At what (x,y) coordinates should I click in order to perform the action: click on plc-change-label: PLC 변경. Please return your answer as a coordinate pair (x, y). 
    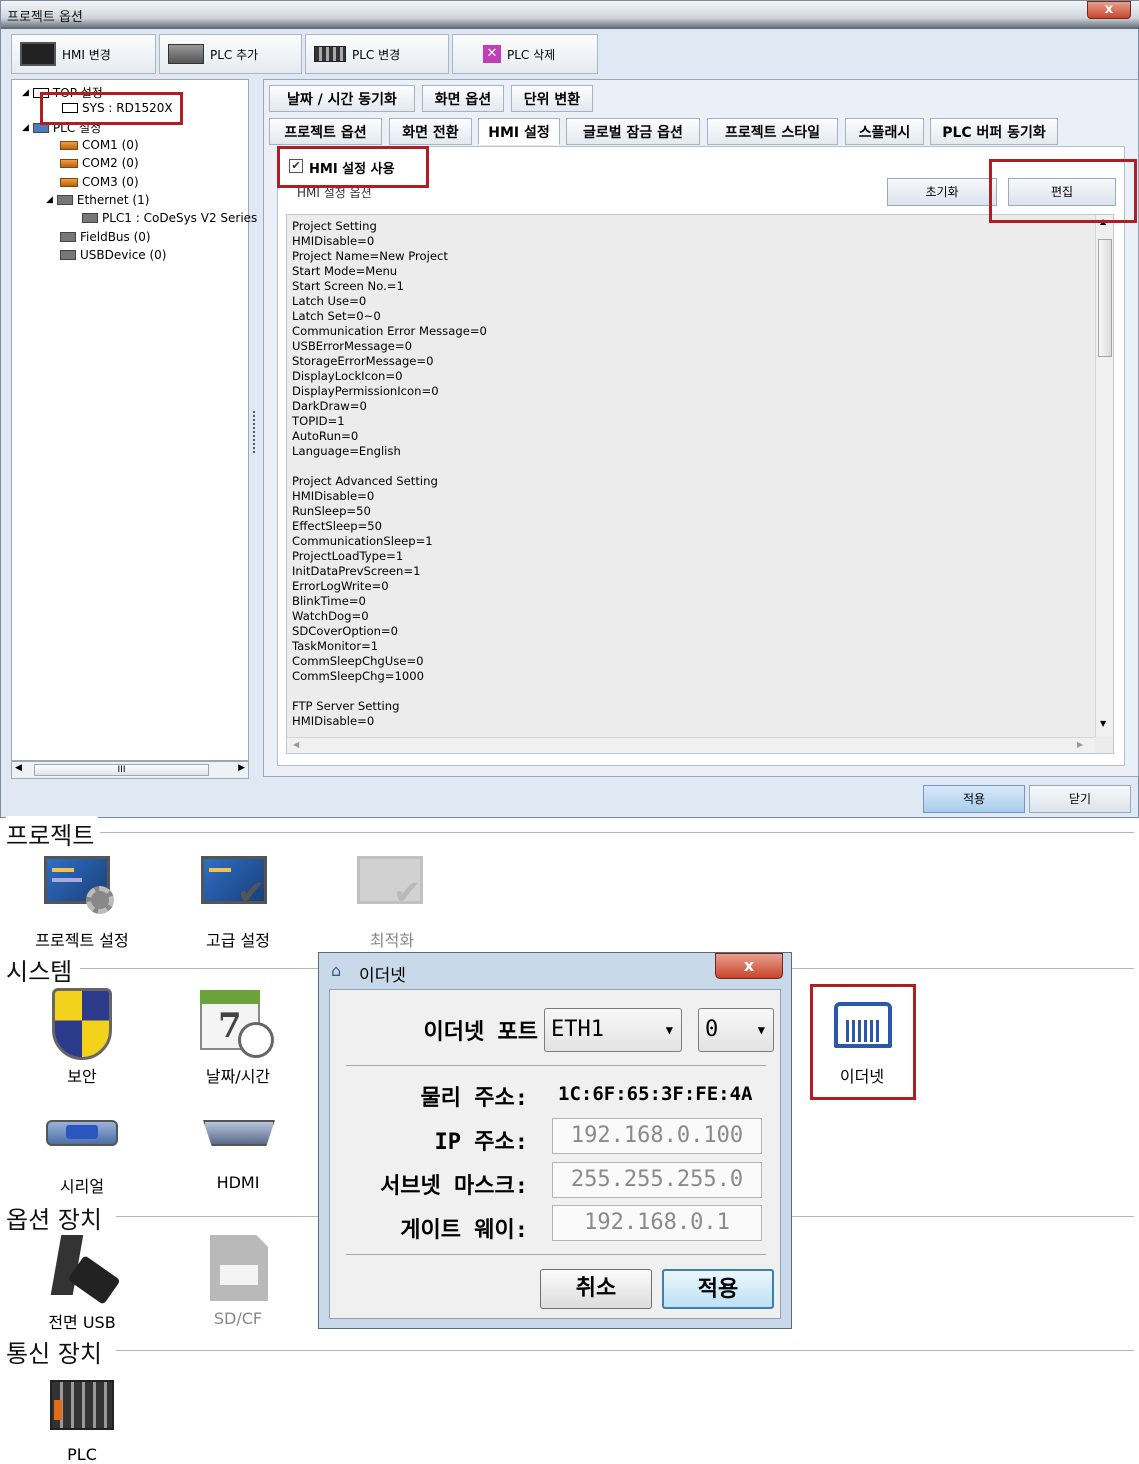
    Looking at the image, I should click on (376, 54).